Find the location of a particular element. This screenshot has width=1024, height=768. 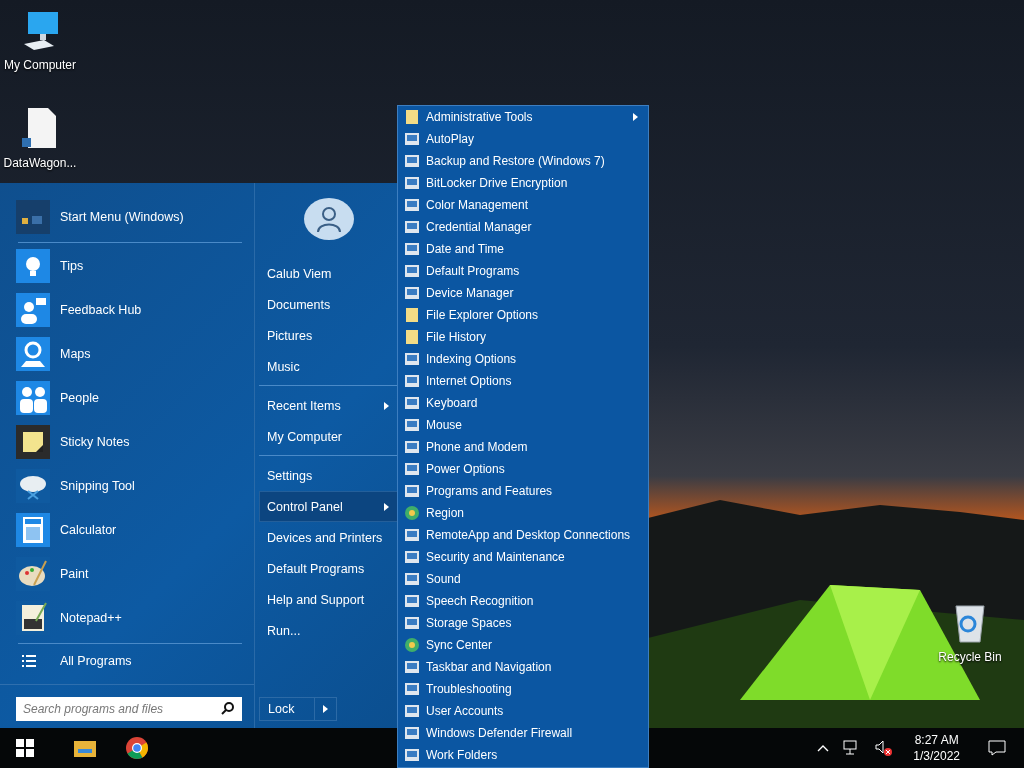

applet-menu-item: Programs and Features is located at coordinates (523, 491).